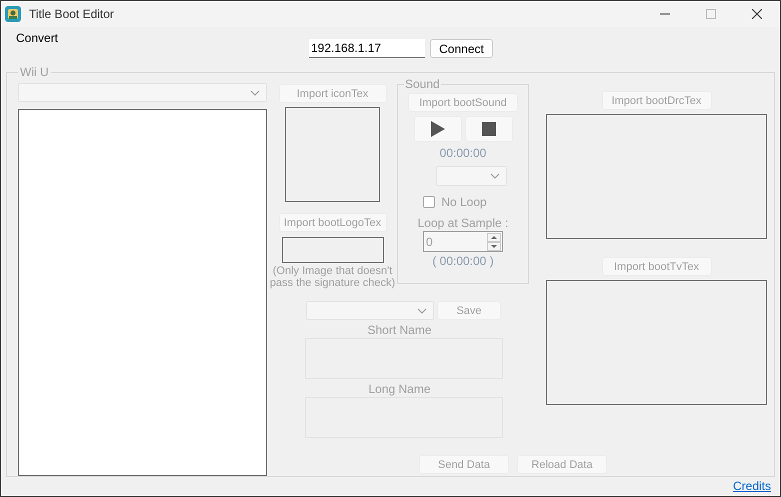 This screenshot has width=781, height=497. What do you see at coordinates (399, 389) in the screenshot?
I see `long-name-label: Long Name` at bounding box center [399, 389].